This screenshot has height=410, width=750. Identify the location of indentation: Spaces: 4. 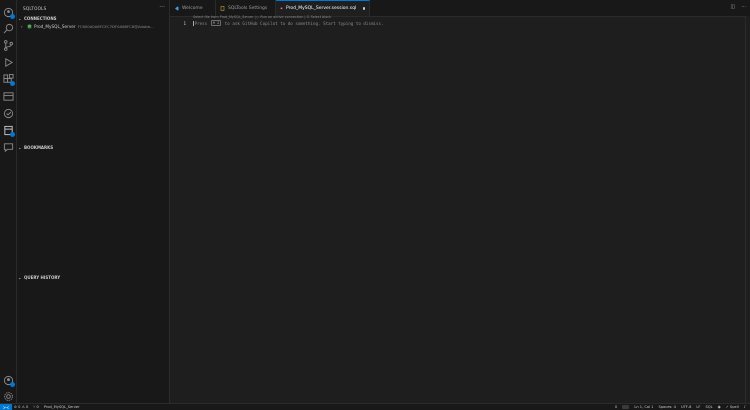
(666, 407).